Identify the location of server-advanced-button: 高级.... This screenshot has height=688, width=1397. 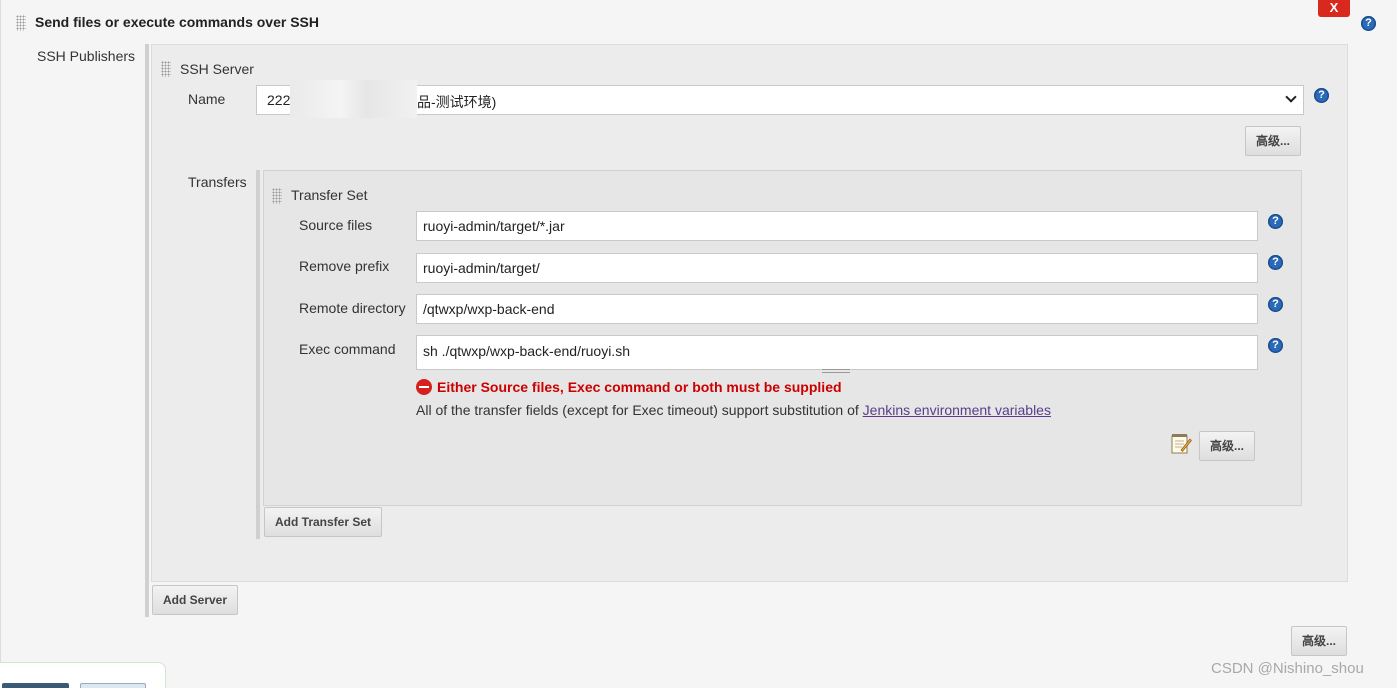
(1273, 141).